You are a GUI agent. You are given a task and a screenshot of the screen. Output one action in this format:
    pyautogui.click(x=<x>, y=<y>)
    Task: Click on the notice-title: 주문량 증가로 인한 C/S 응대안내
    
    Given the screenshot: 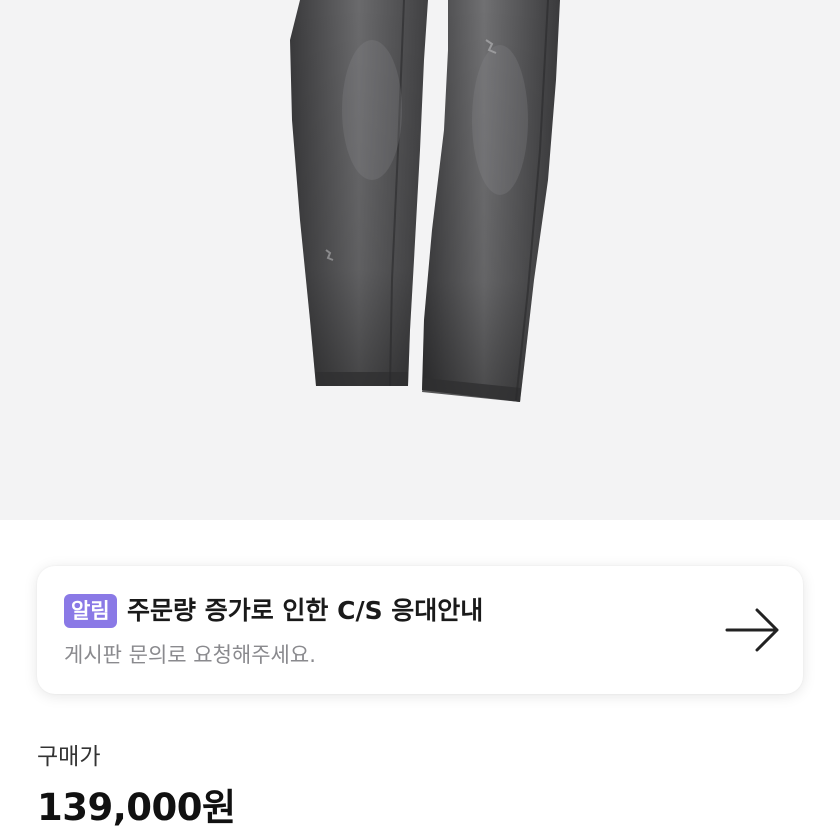 What is the action you would take?
    pyautogui.click(x=305, y=610)
    